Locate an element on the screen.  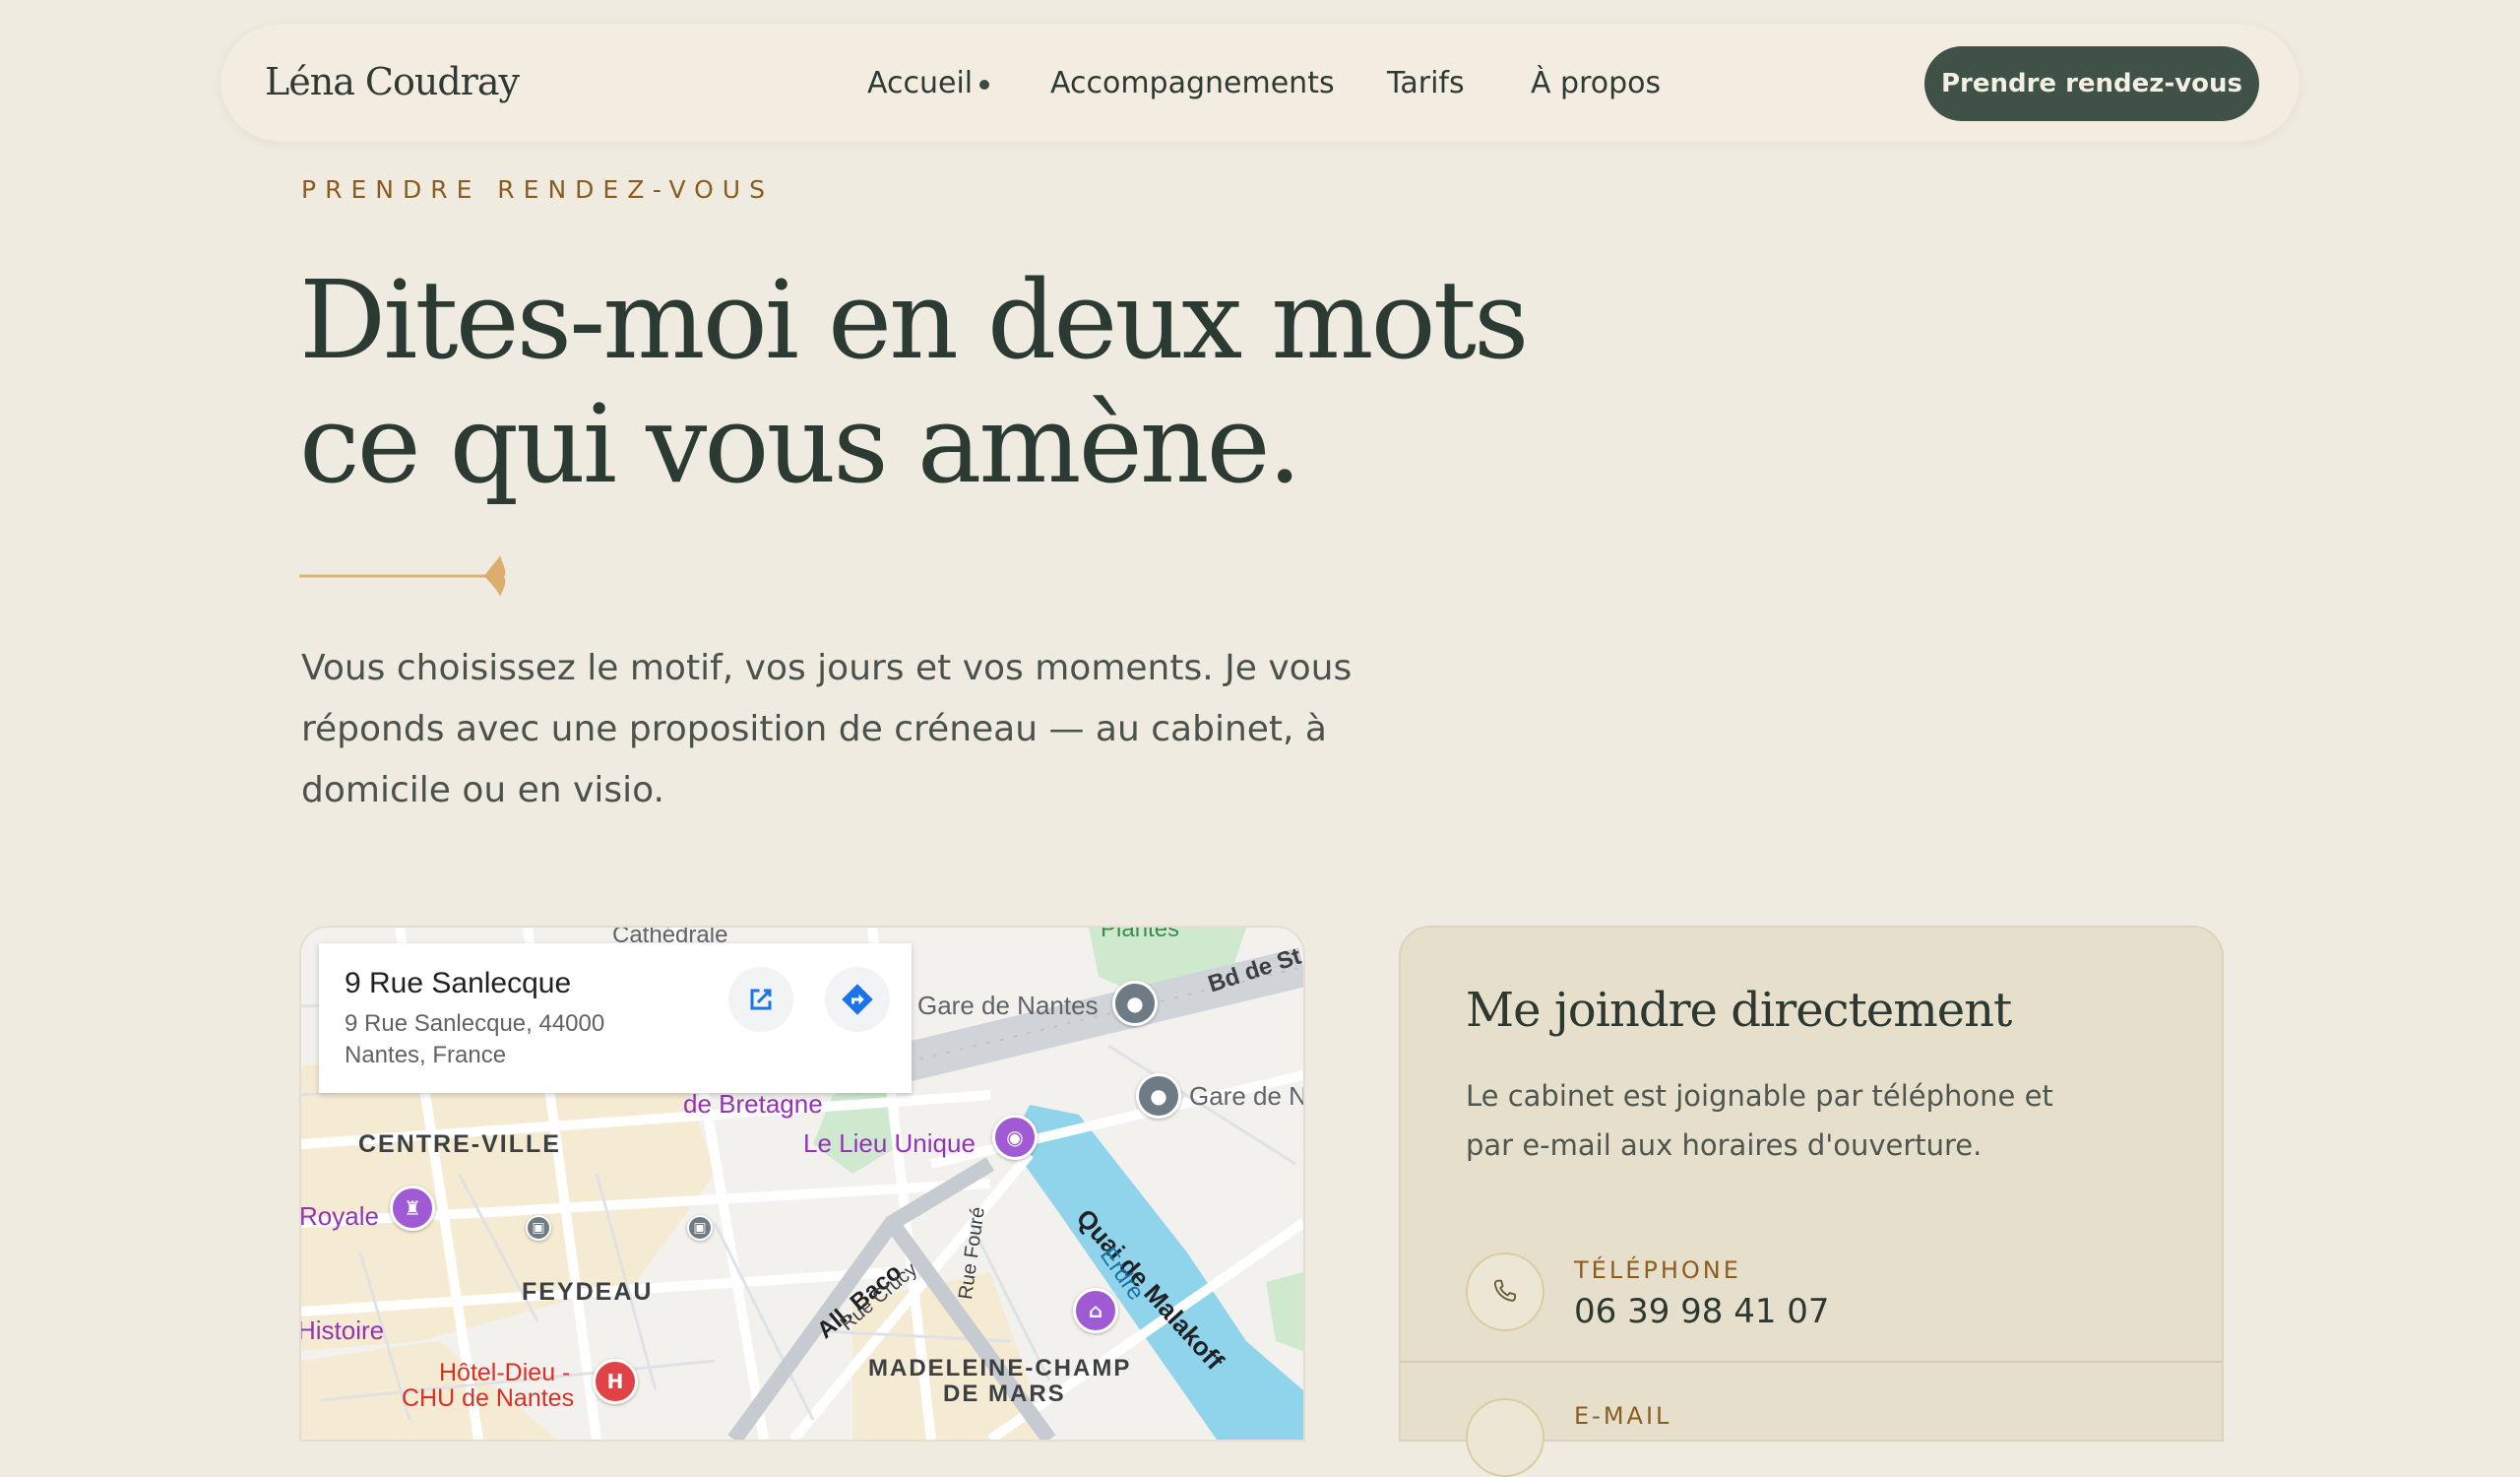
landmark-pin-icon: ⌂ is located at coordinates (1095, 1310).